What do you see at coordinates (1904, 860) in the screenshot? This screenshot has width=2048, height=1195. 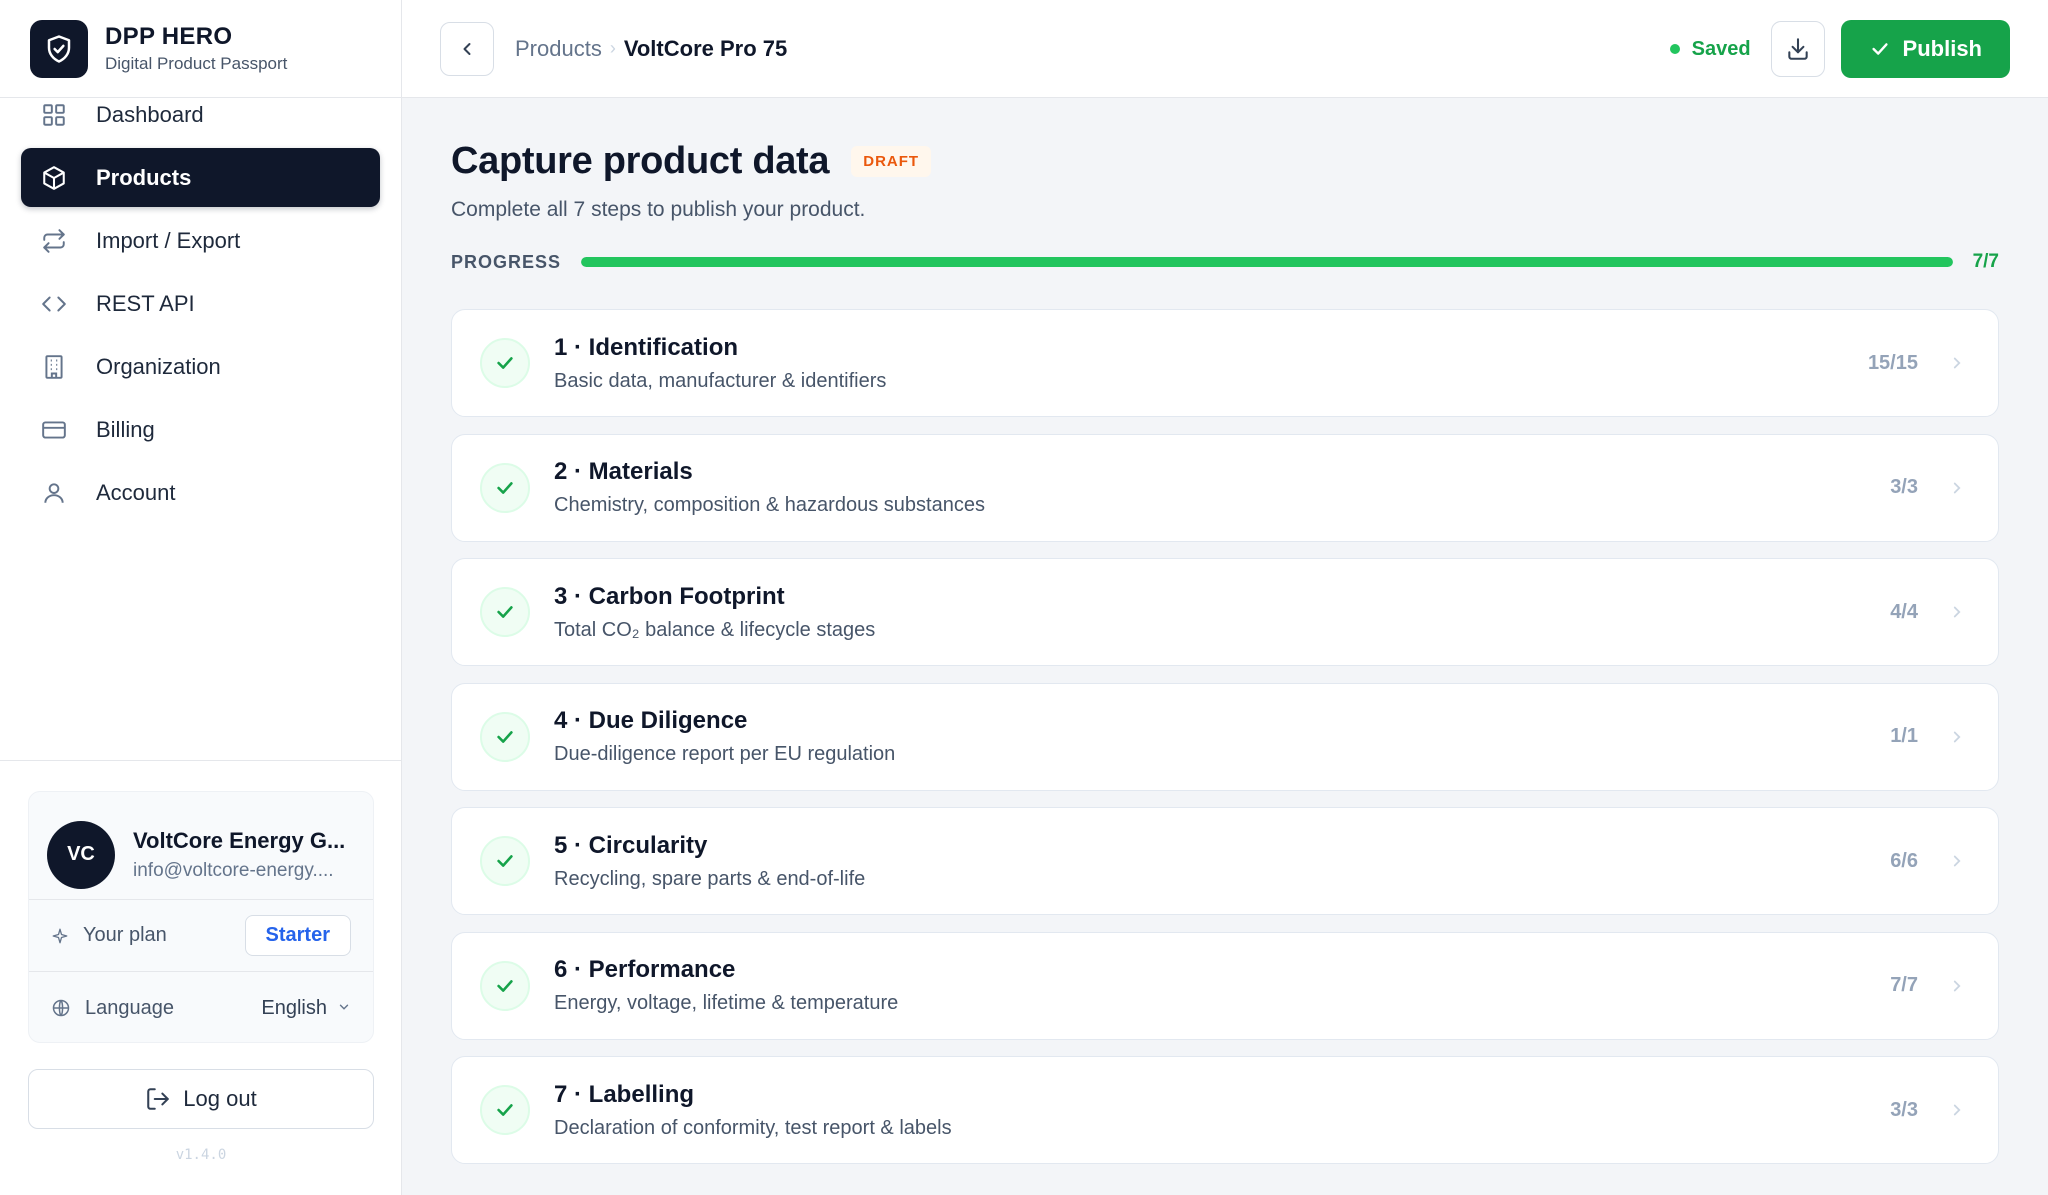 I see `step-count: 6/6` at bounding box center [1904, 860].